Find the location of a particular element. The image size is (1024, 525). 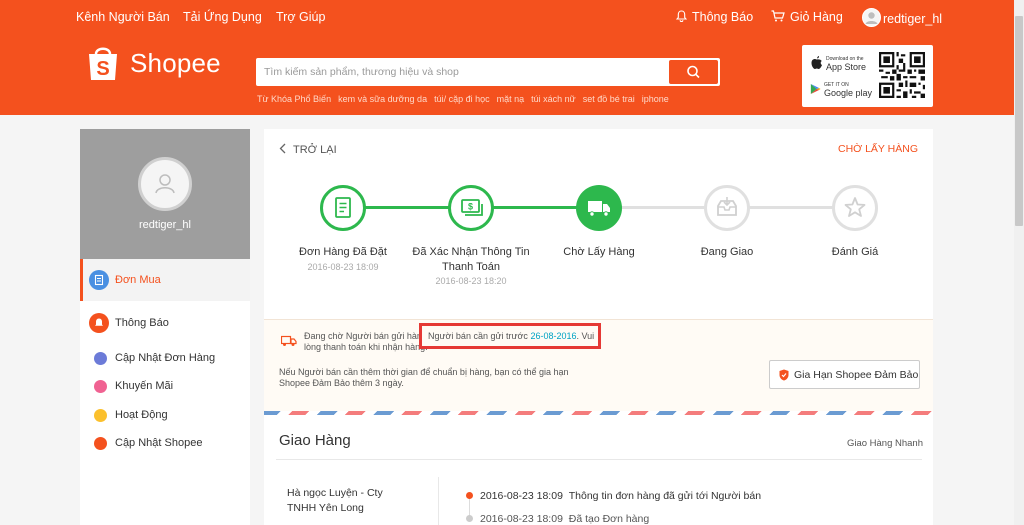

address-line-1: Hà ngọc Luyện - Cty is located at coordinates (335, 493).